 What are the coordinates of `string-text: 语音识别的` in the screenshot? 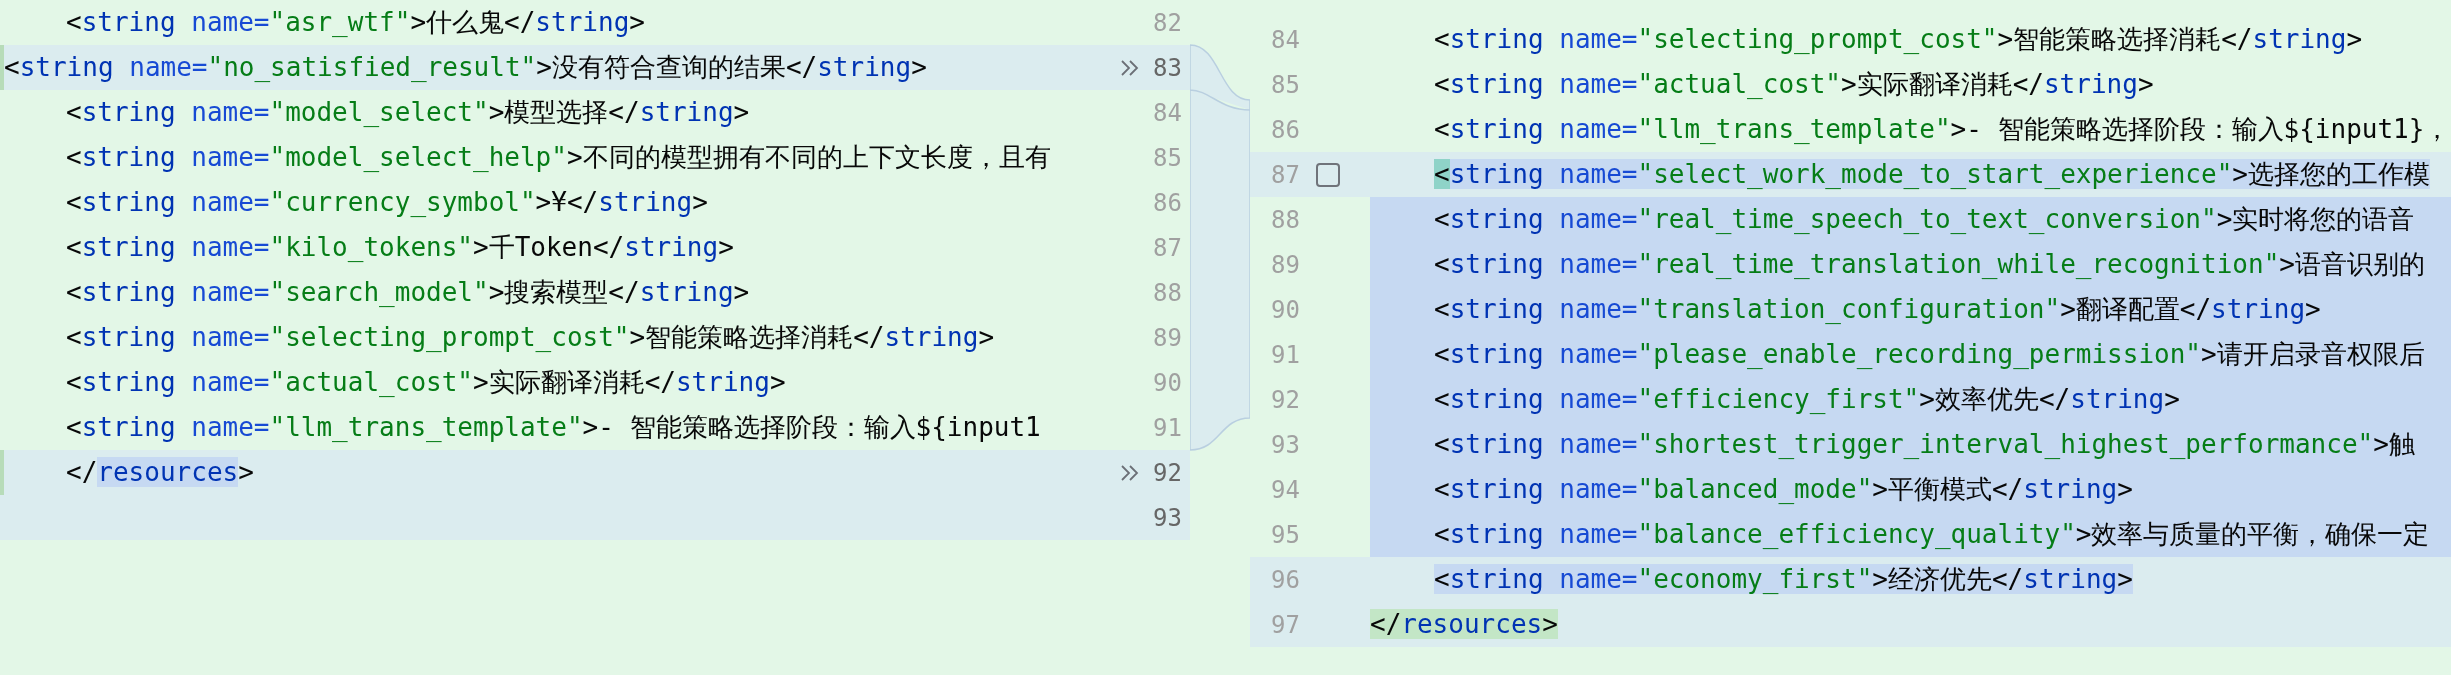 It's located at (2359, 264).